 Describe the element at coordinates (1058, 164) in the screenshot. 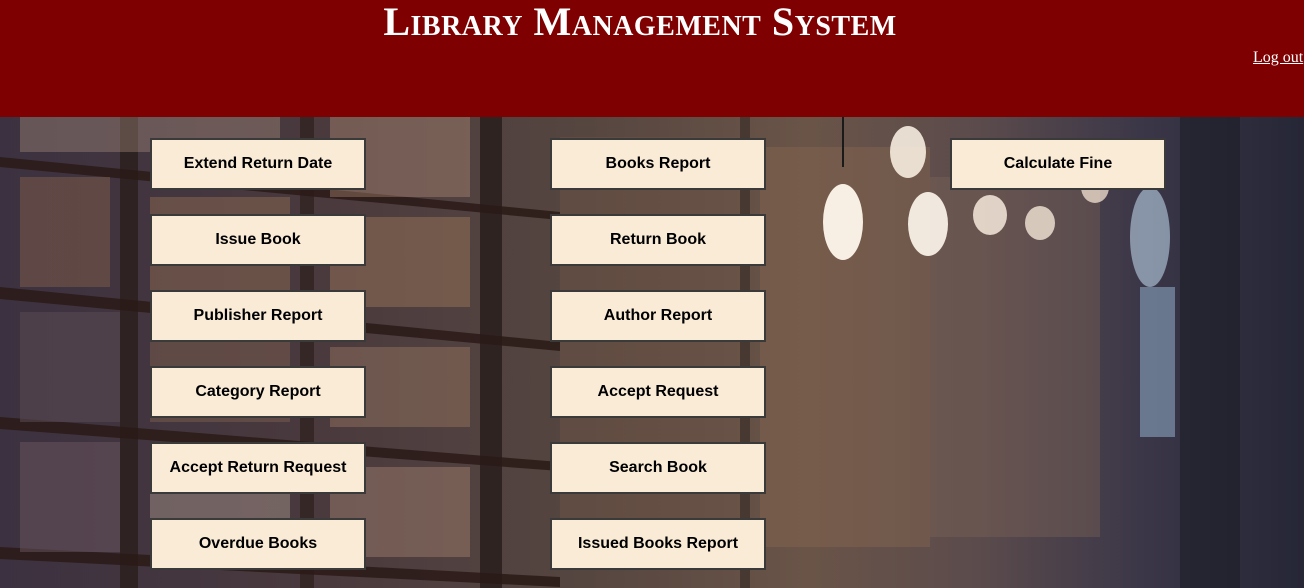

I see `calculate-fine-button: Calculate Fine` at that location.